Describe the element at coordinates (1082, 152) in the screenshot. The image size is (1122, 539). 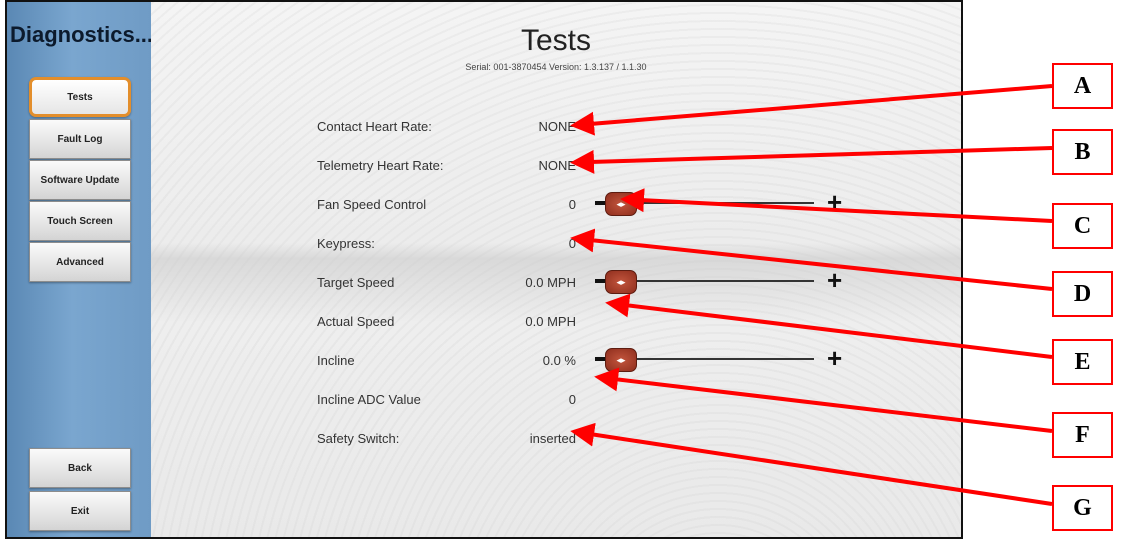
I see `callout-b: B` at that location.